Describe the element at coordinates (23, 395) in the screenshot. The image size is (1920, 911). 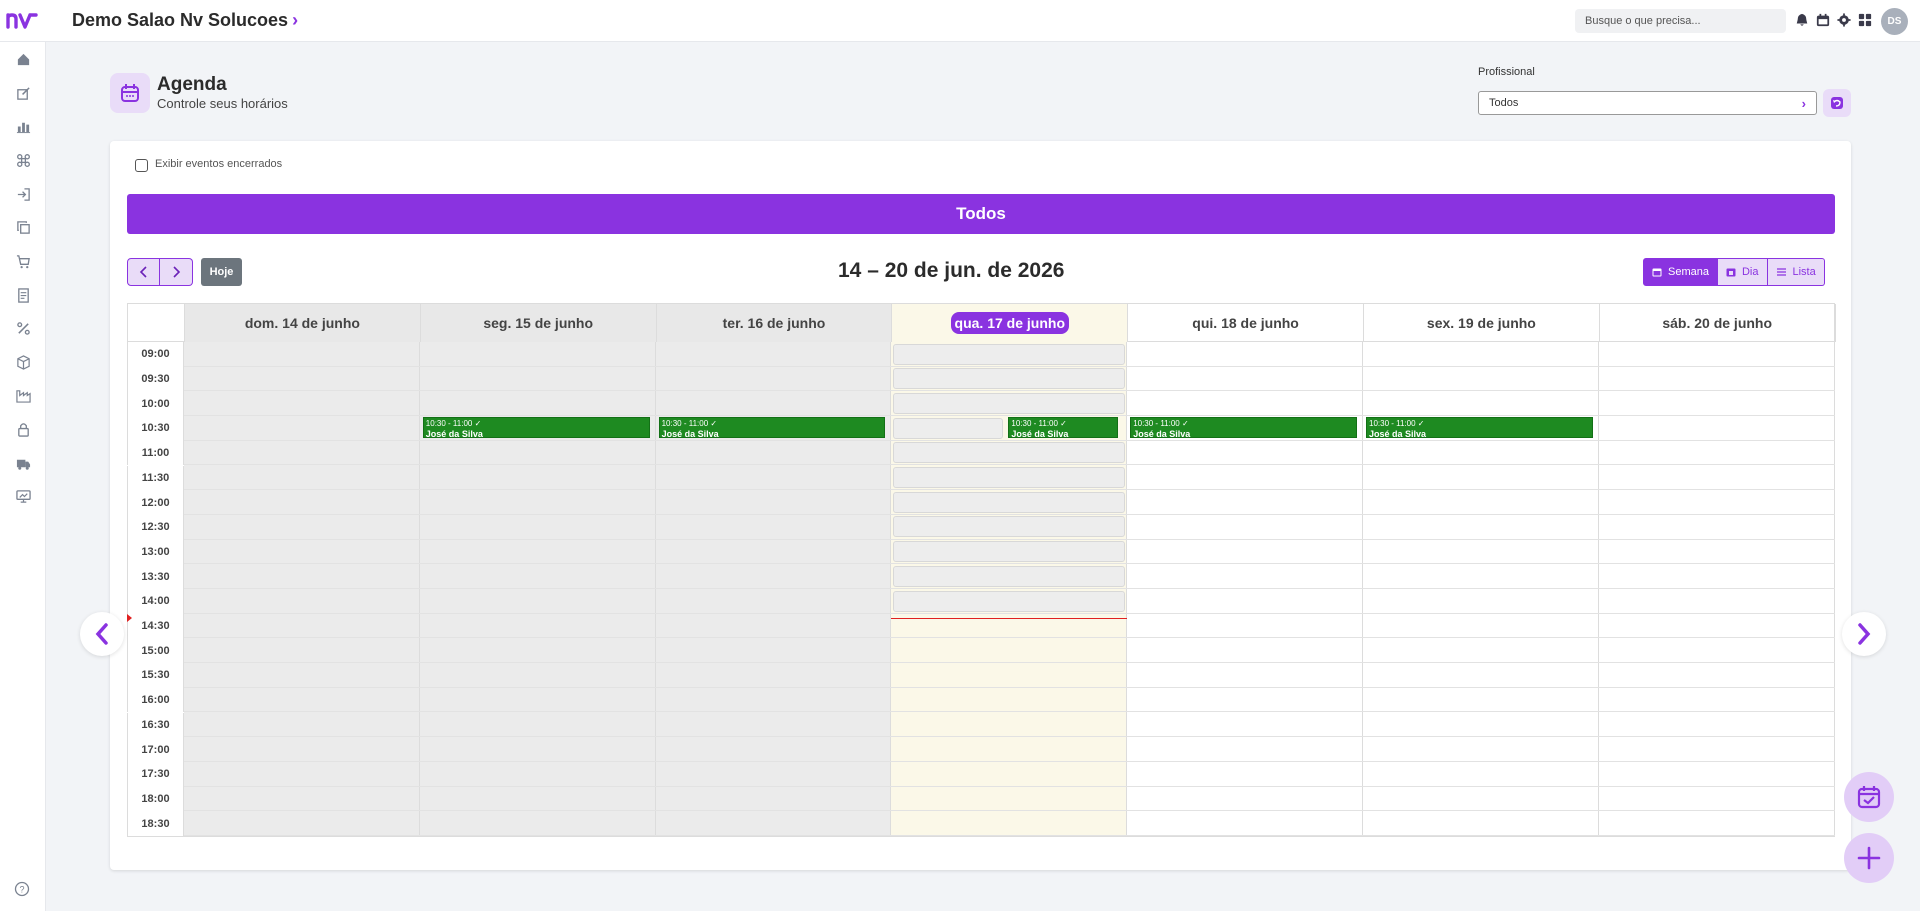
I see `factory-icon` at that location.